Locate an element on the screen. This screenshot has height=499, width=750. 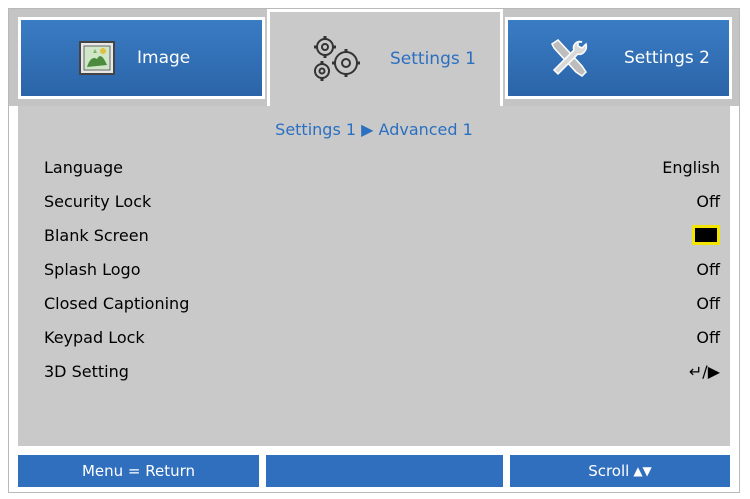
breadcrumb: Settings 1 ▶ Advanced 1 is located at coordinates (374, 129).